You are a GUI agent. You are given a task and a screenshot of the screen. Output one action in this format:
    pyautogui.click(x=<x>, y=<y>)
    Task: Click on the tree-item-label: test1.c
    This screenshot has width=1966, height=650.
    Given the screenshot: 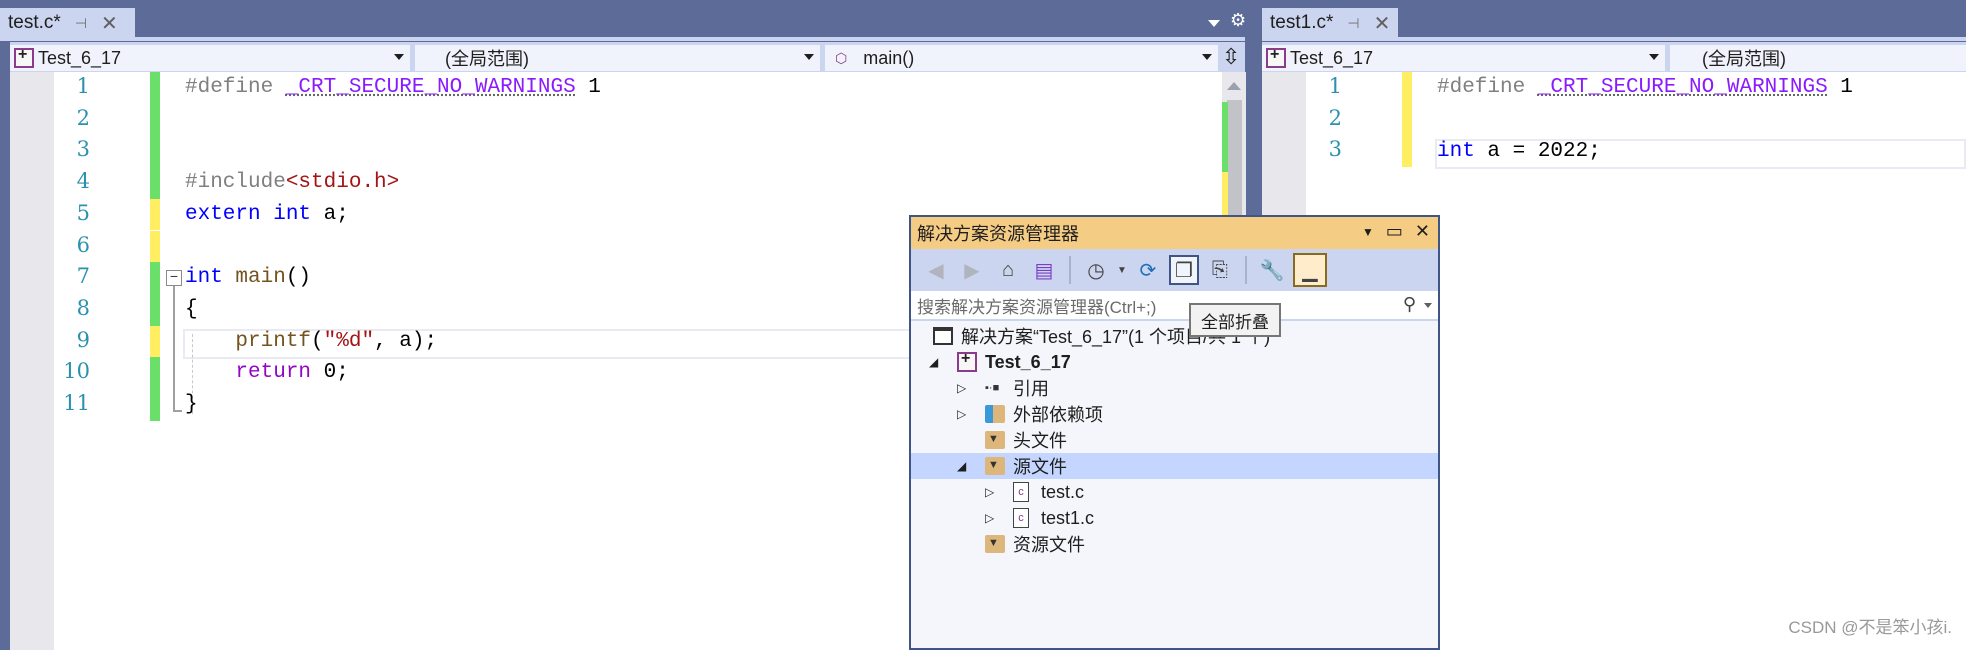 What is the action you would take?
    pyautogui.click(x=1068, y=517)
    